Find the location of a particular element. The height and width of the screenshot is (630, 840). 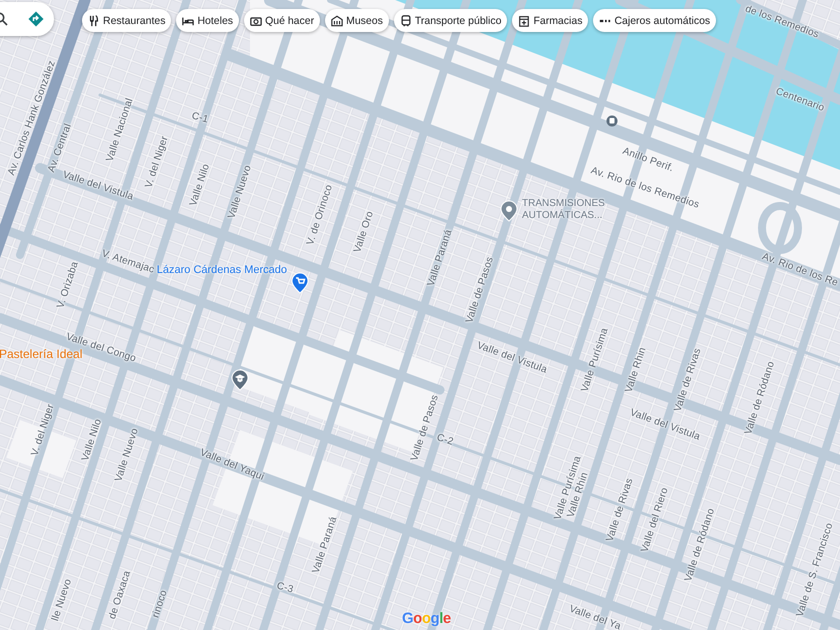

category-chip: Restaurantes is located at coordinates (127, 20).